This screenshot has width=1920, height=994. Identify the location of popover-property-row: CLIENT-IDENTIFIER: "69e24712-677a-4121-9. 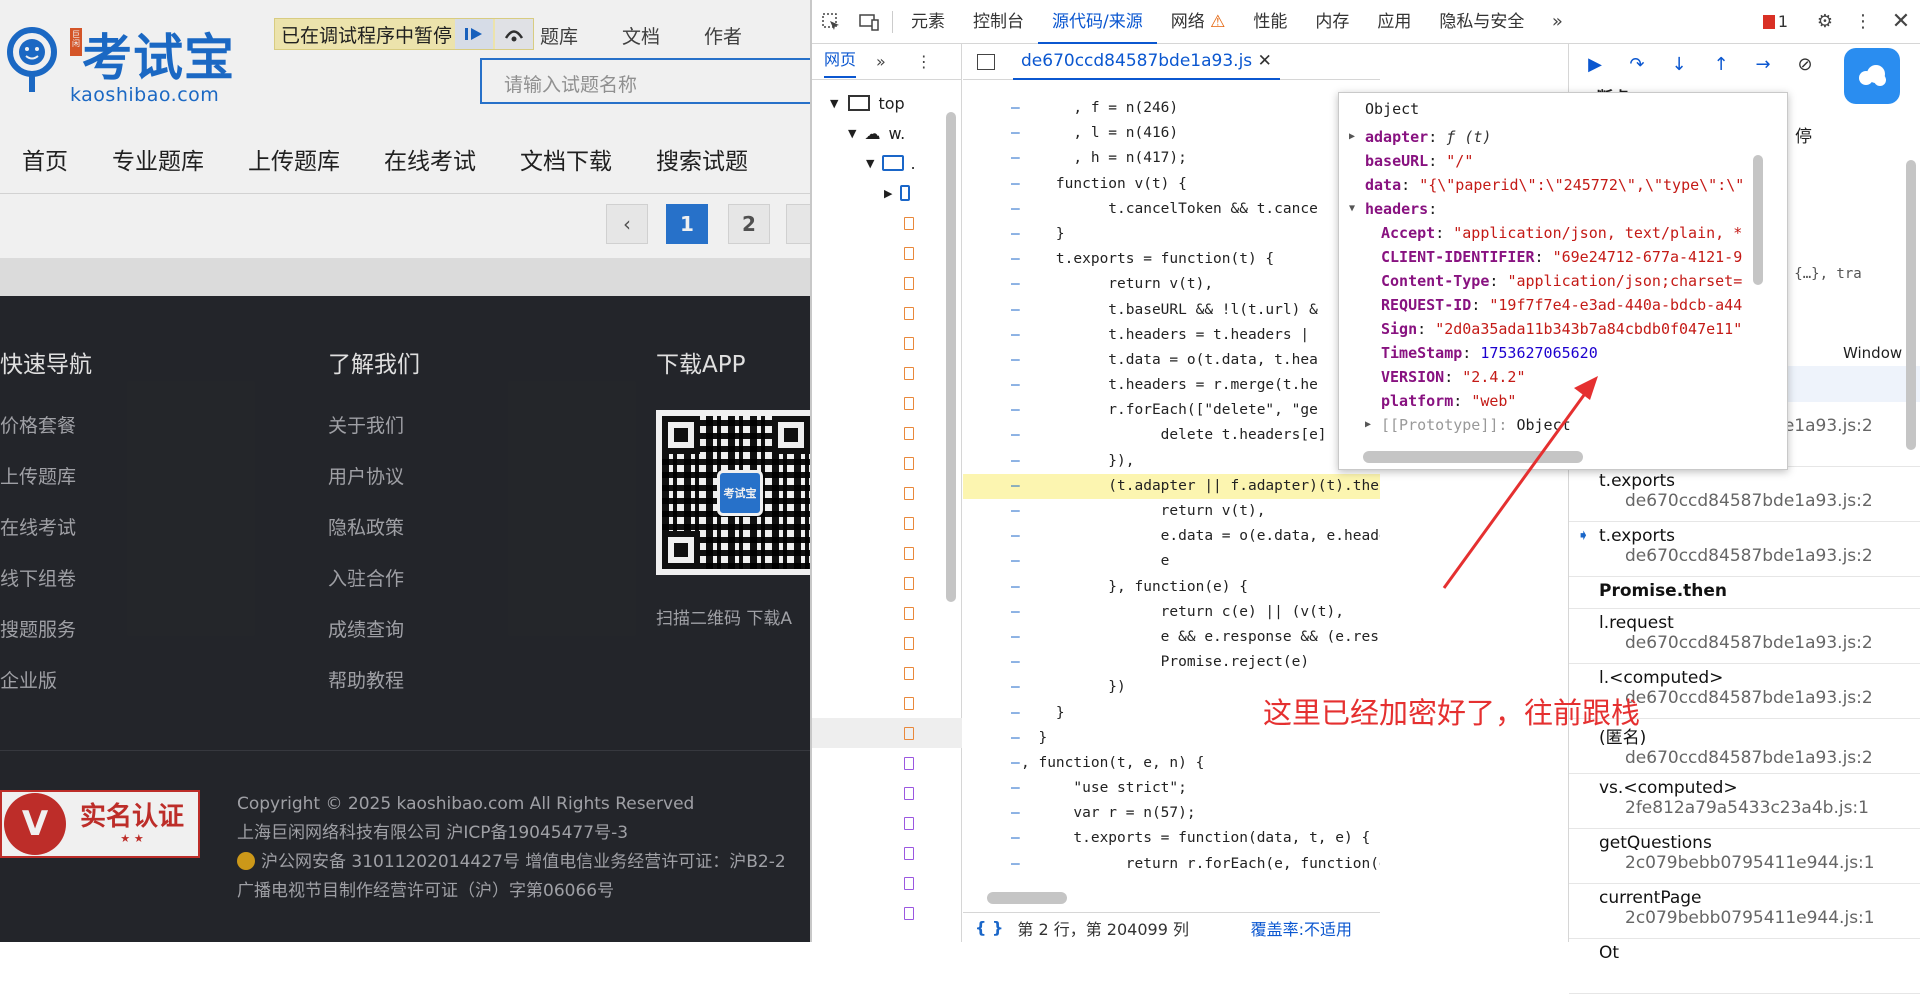
(1563, 257).